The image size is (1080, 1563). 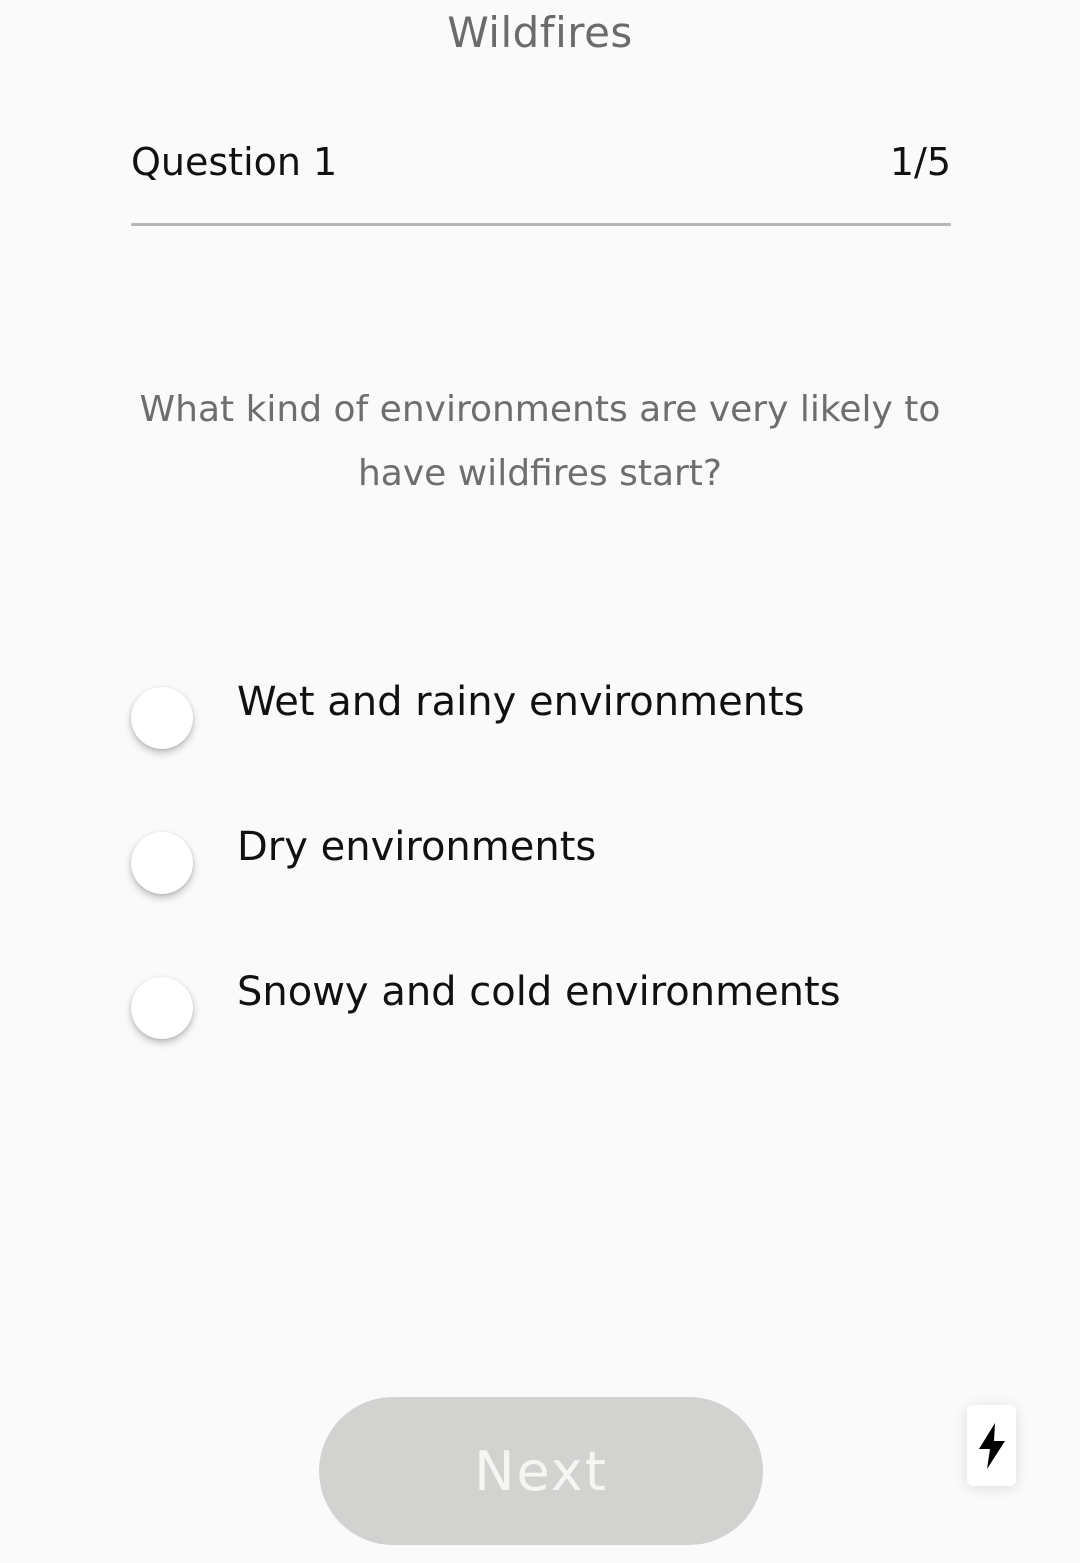 I want to click on question-number-label: Question 1, so click(x=234, y=162).